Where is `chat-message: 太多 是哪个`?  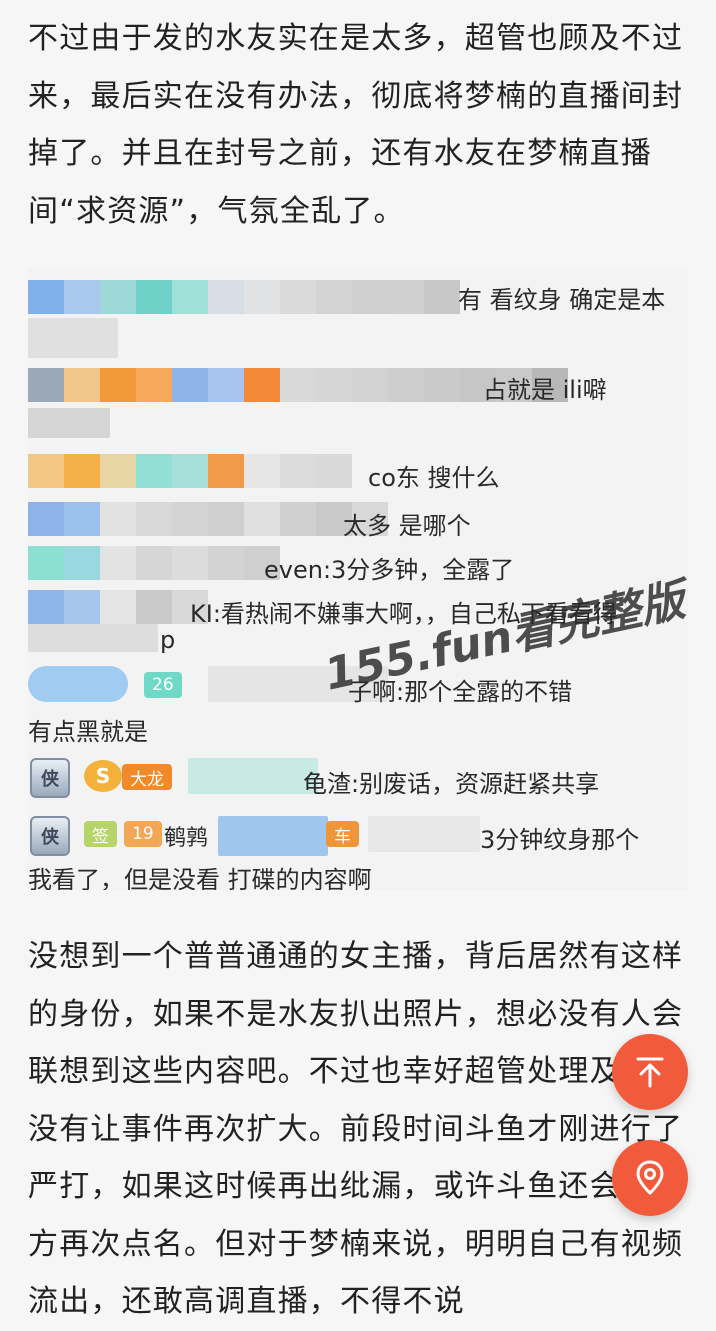
chat-message: 太多 是哪个 is located at coordinates (407, 526).